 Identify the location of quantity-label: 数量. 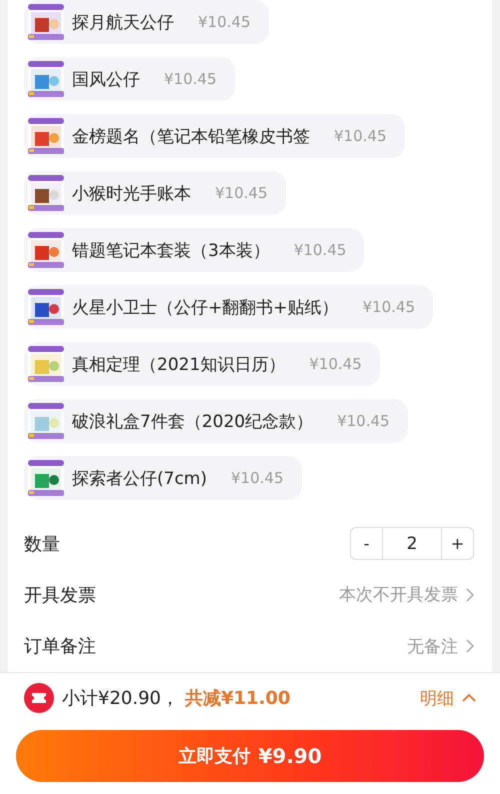
(42, 544).